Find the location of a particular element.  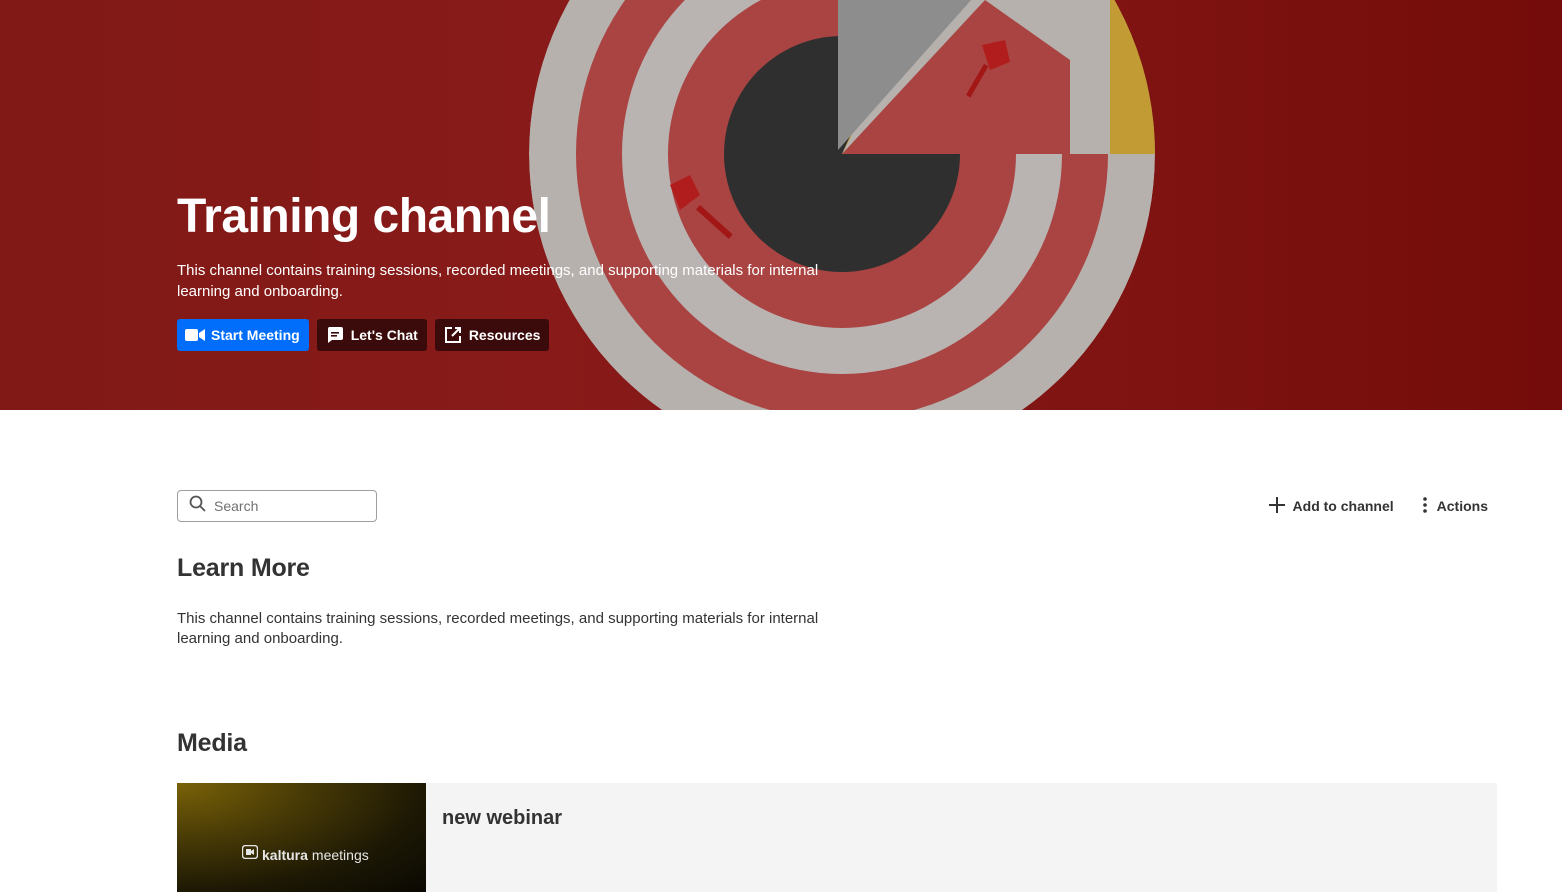

add-to-channel-button: Add to channel is located at coordinates (1331, 506).